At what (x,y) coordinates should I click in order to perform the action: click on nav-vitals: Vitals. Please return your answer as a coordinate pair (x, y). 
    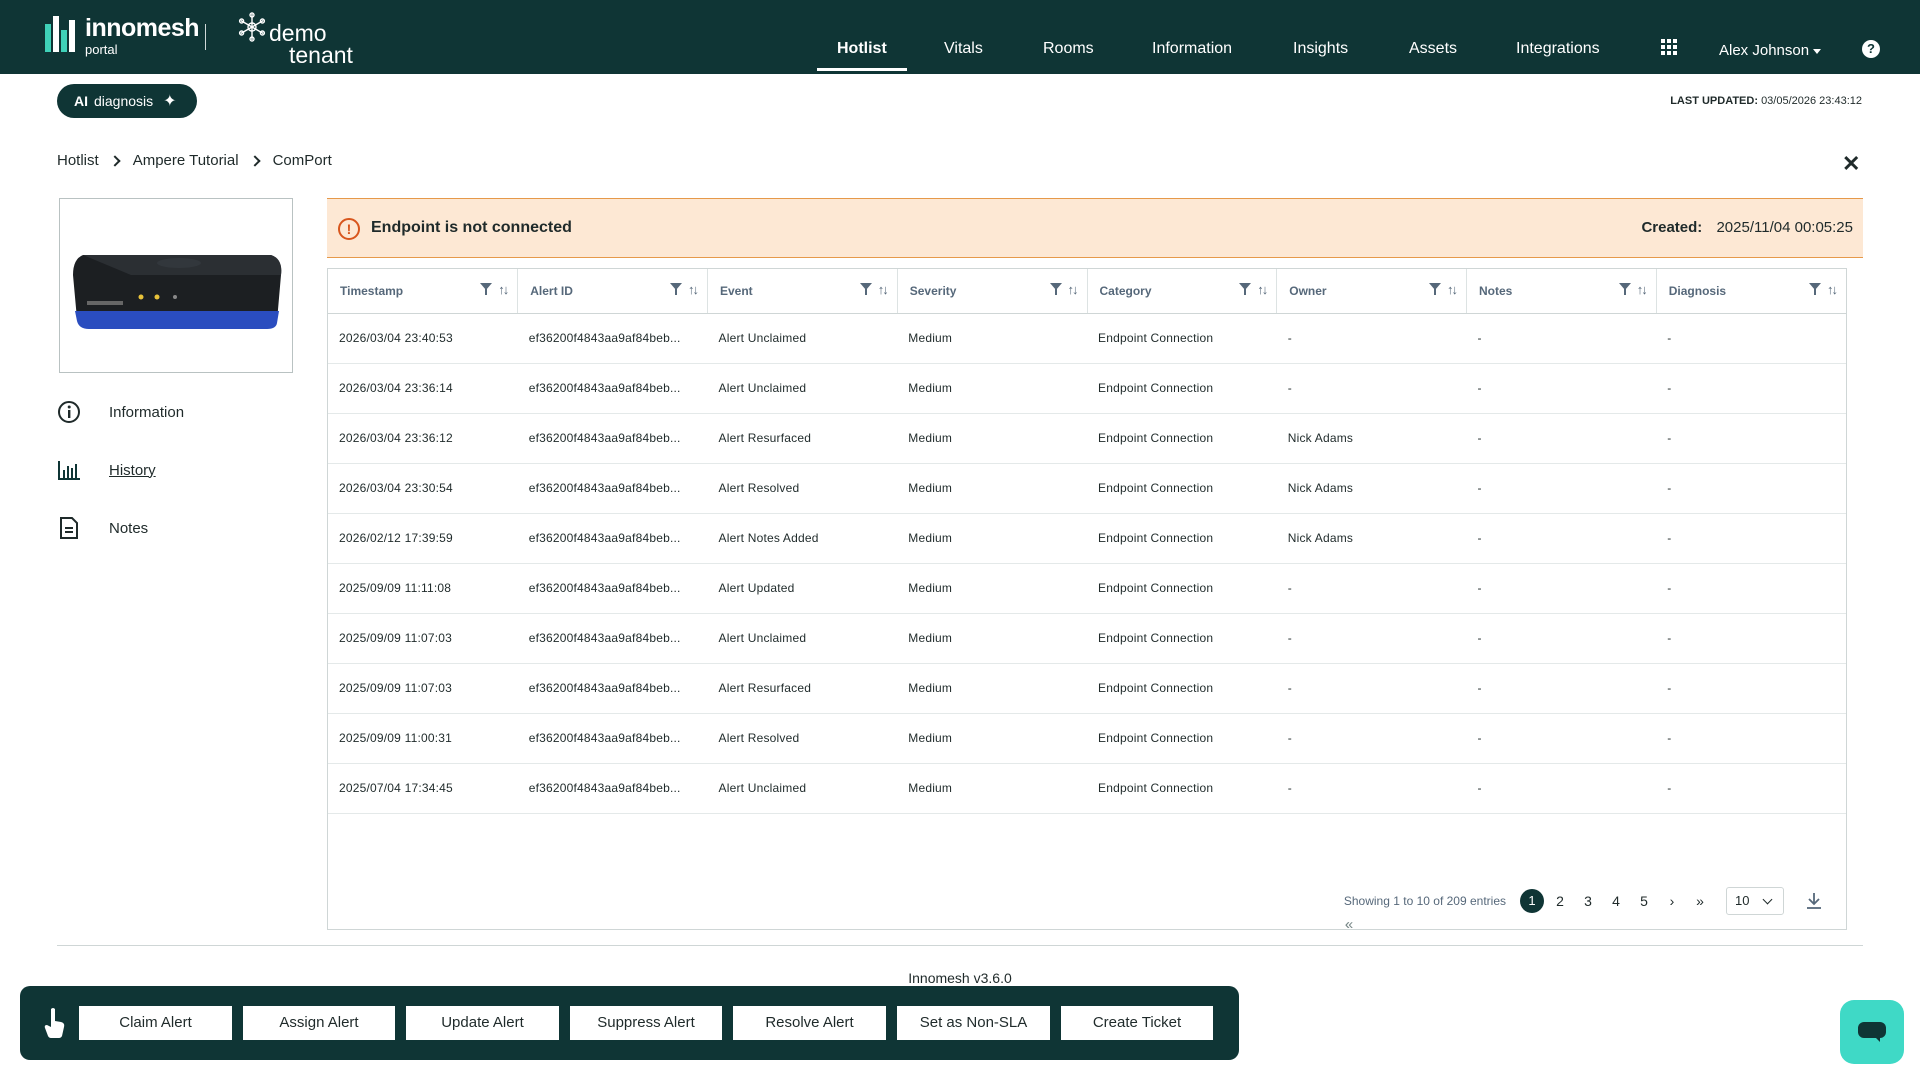
    Looking at the image, I should click on (972, 46).